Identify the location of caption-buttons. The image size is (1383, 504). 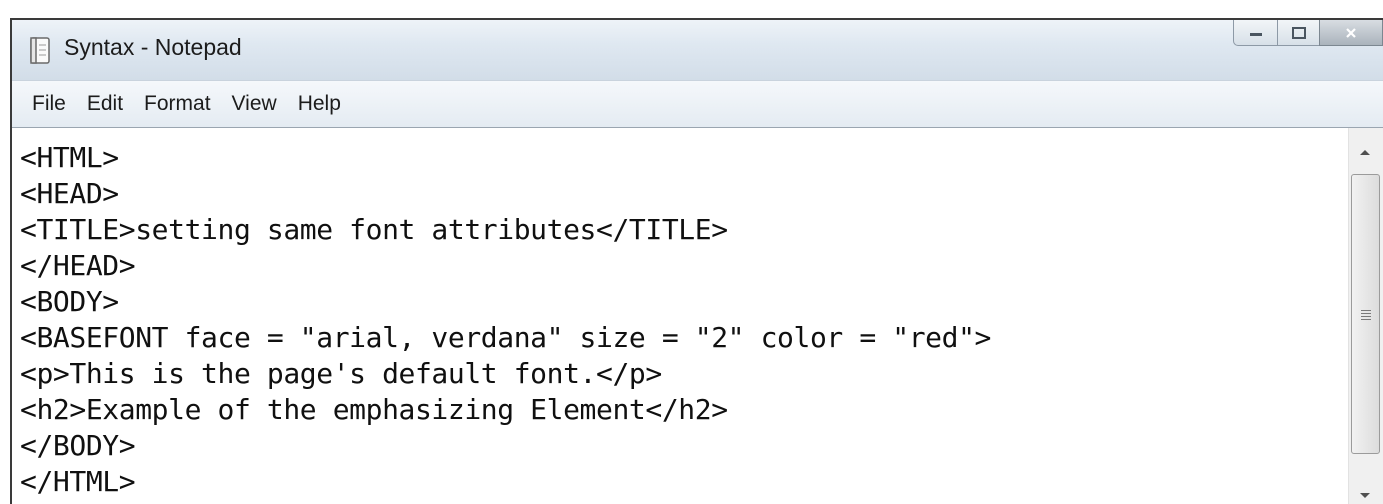
(1308, 33).